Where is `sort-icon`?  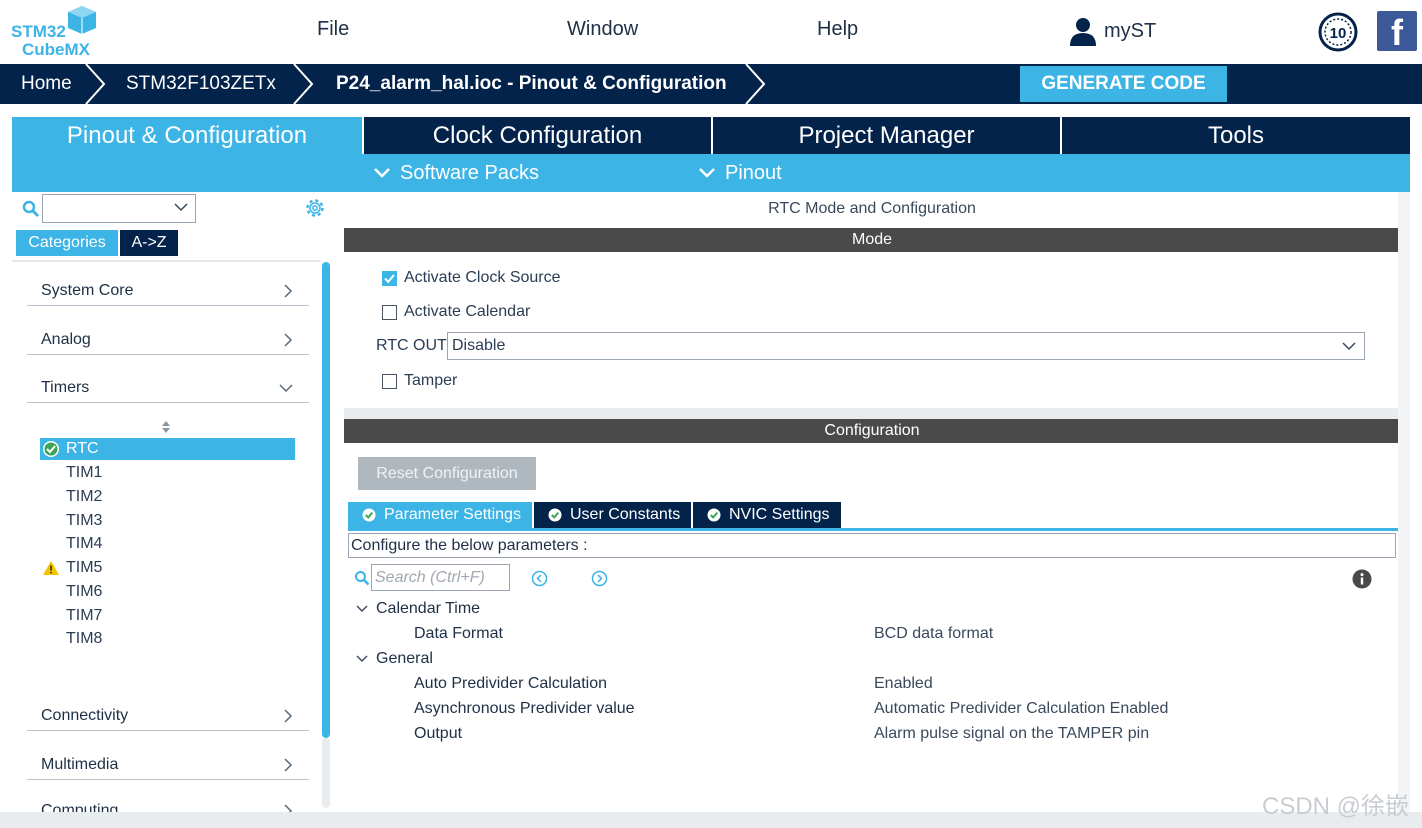
sort-icon is located at coordinates (166, 427).